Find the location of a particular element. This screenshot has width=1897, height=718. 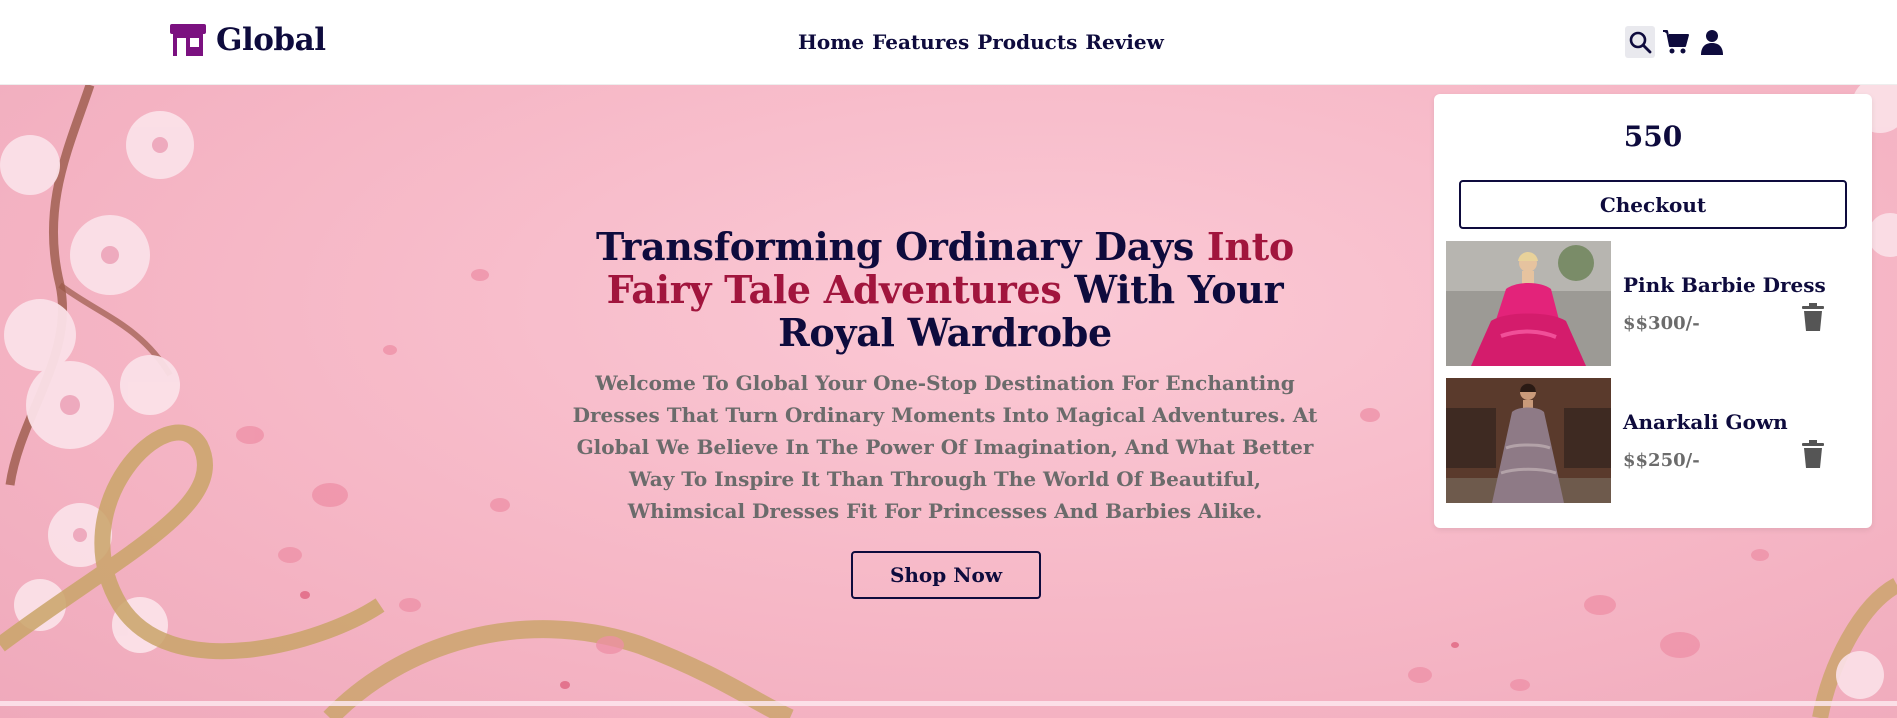

main-nav: Home Features Products Review is located at coordinates (981, 42).